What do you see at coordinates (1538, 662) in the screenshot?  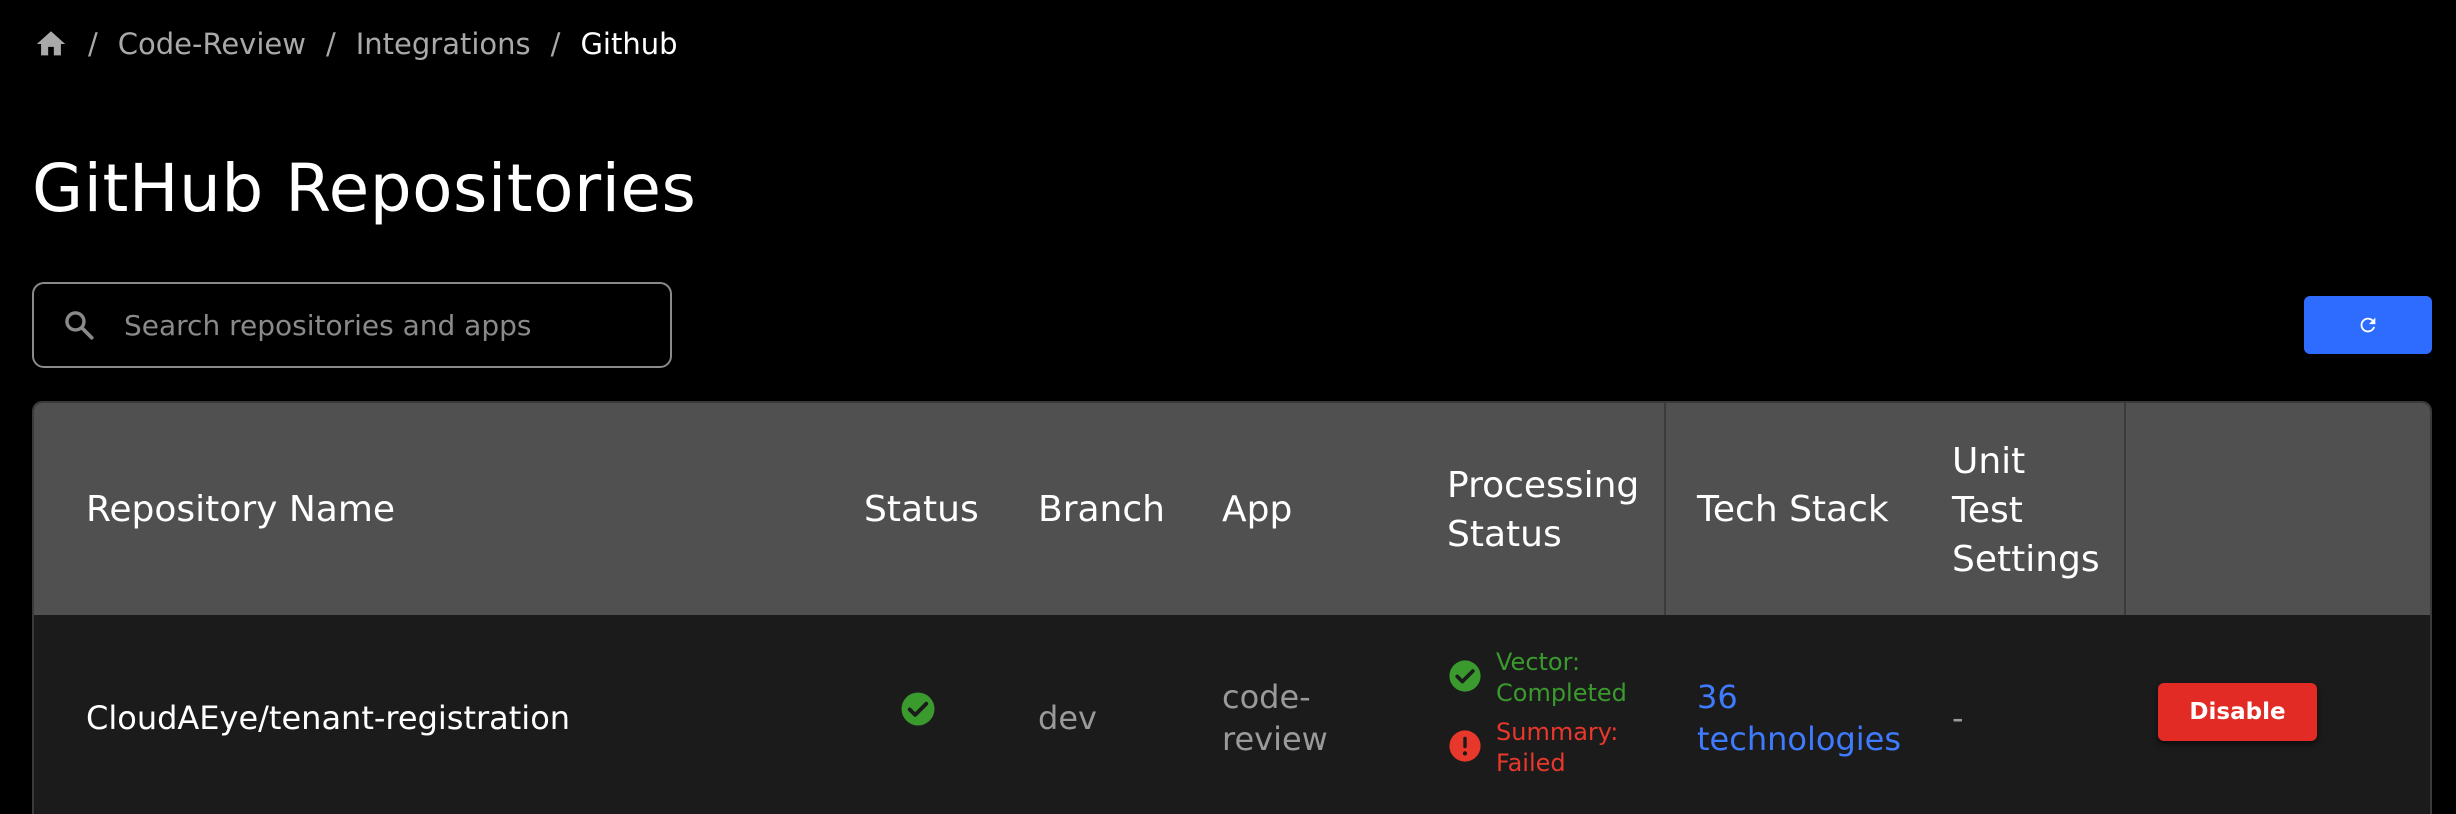 I see `vector-status-label: Vector:` at bounding box center [1538, 662].